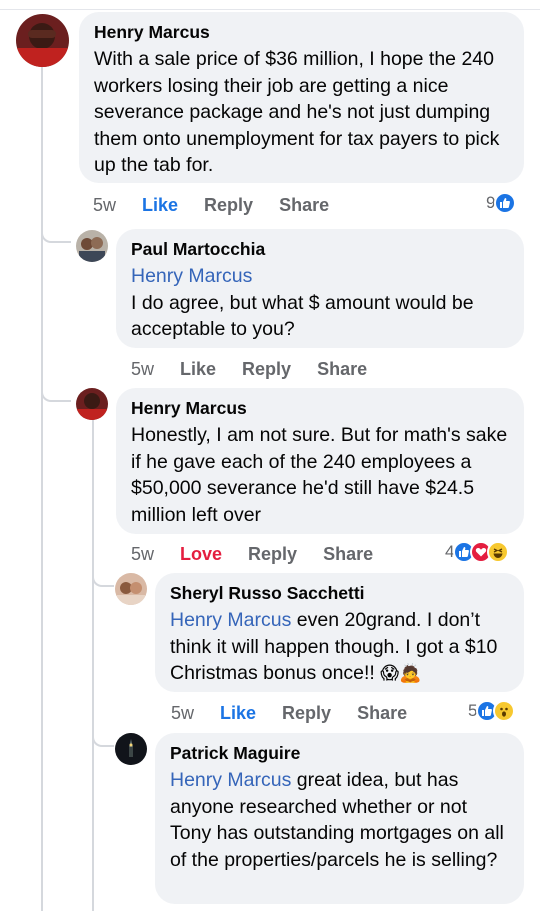  What do you see at coordinates (505, 203) in the screenshot?
I see `like-icon` at bounding box center [505, 203].